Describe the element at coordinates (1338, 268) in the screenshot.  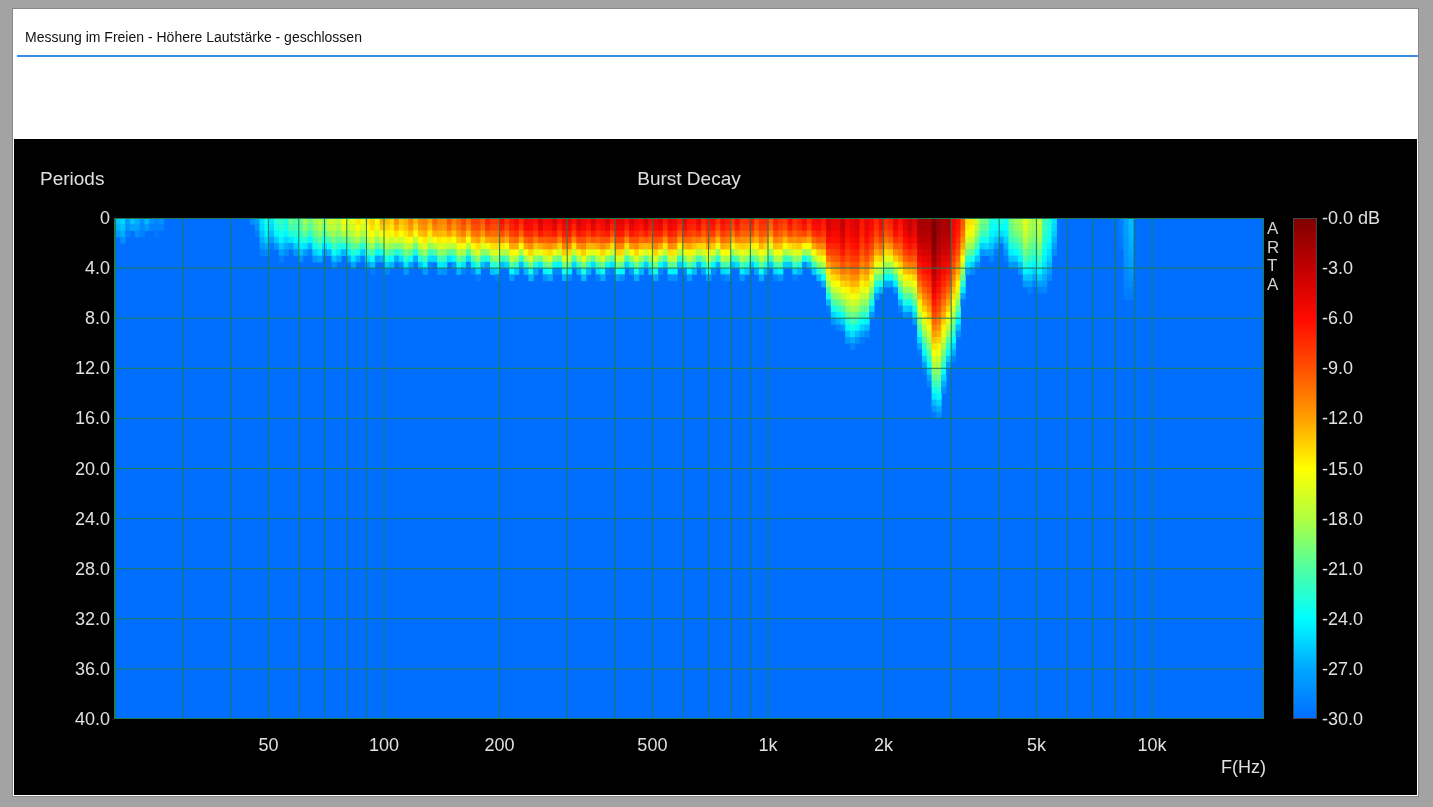
I see `color-scale-label: -3.0` at that location.